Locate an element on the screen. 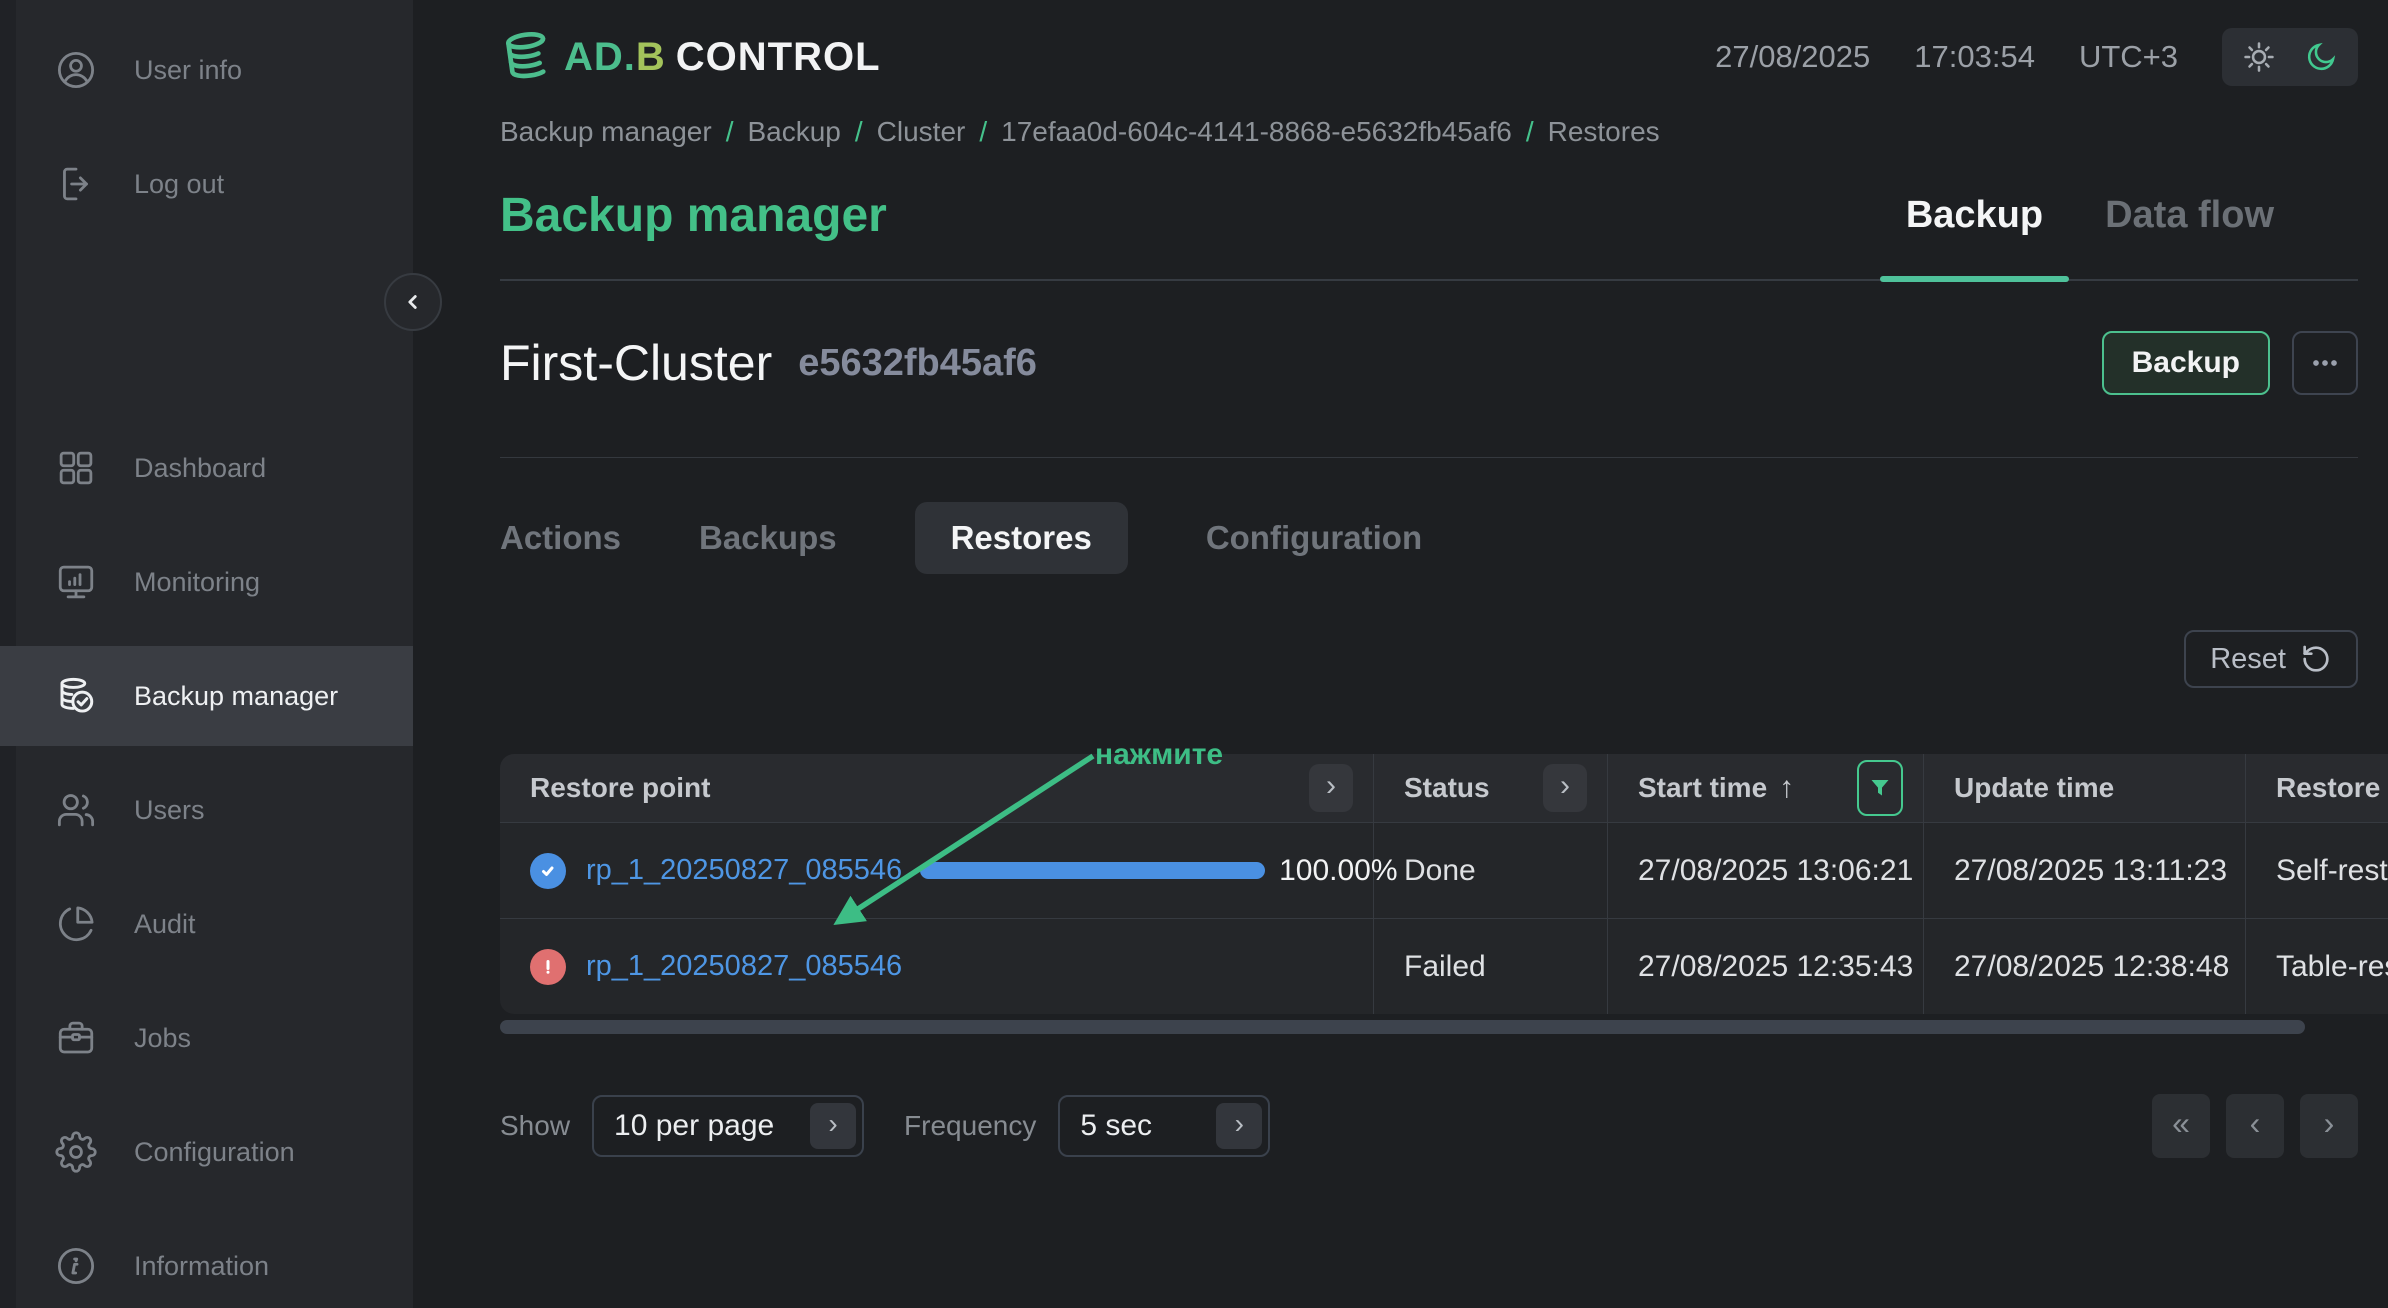 Image resolution: width=2388 pixels, height=1308 pixels. sidebar-item-label: Configuration is located at coordinates (214, 1151).